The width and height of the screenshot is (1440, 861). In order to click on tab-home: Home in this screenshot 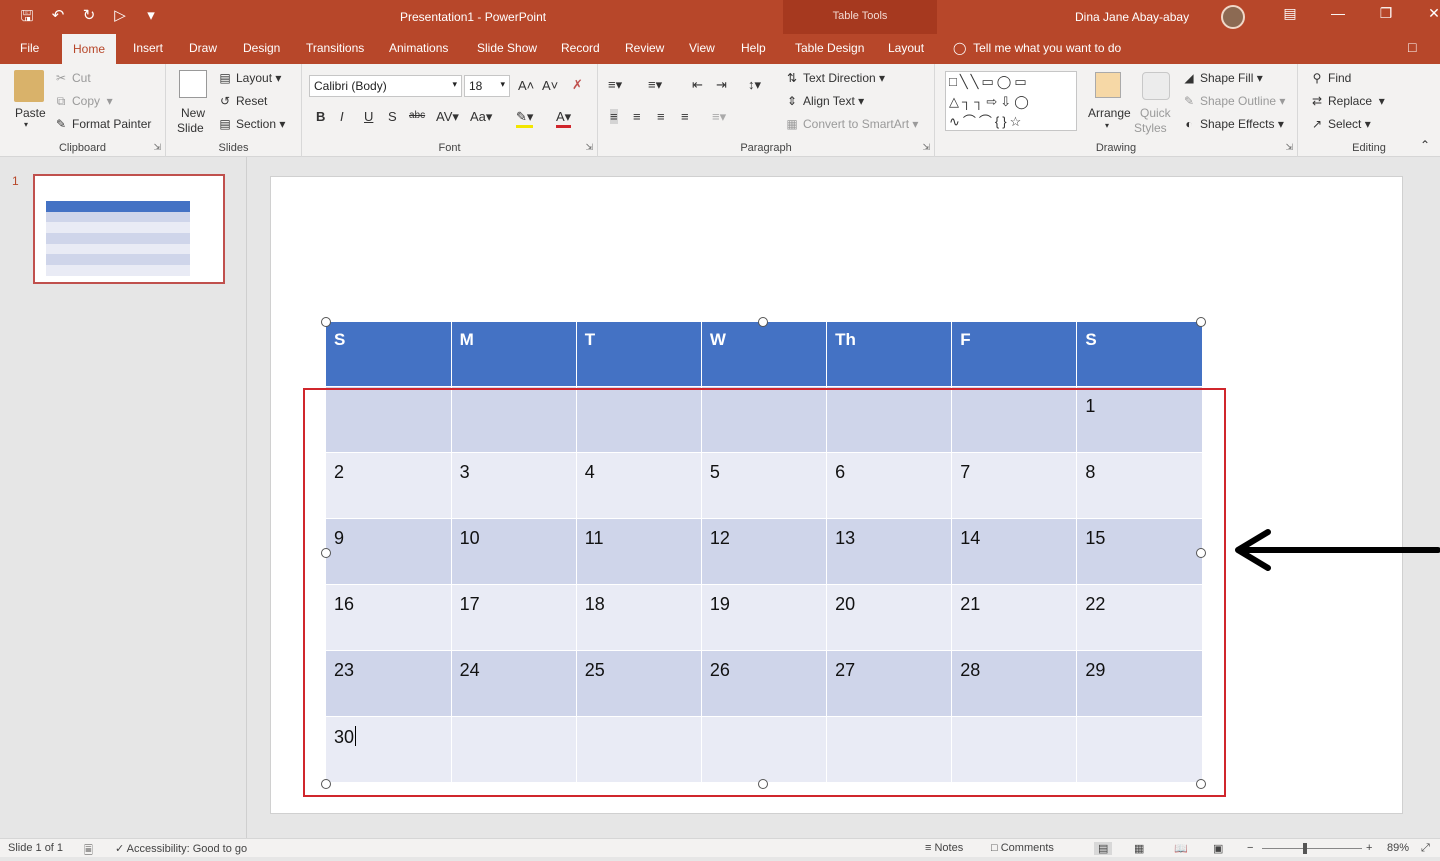, I will do `click(89, 49)`.